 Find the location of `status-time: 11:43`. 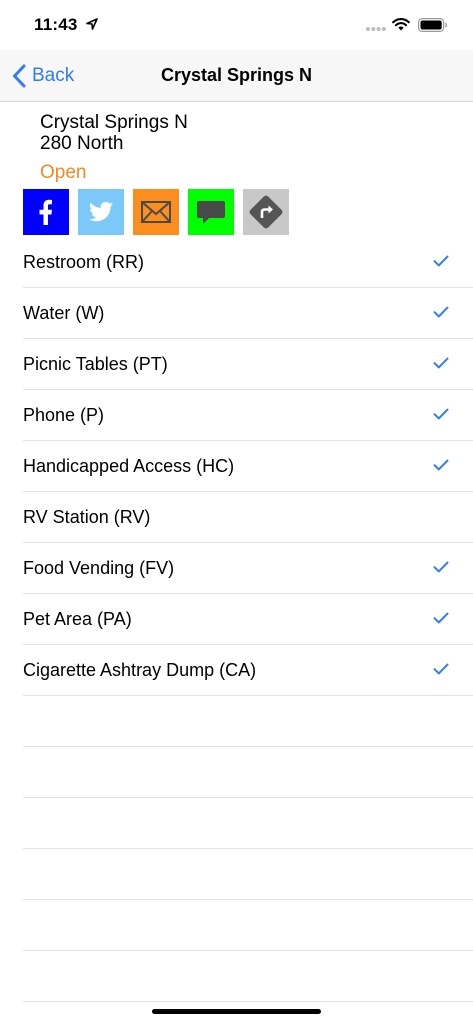

status-time: 11:43 is located at coordinates (56, 24).